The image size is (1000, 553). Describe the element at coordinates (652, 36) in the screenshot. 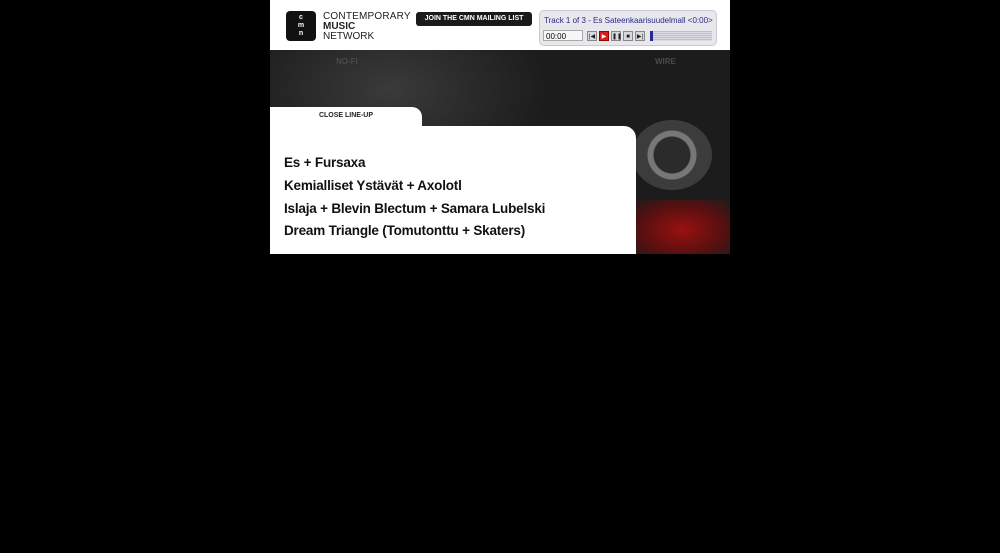

I see `volume-fill` at that location.